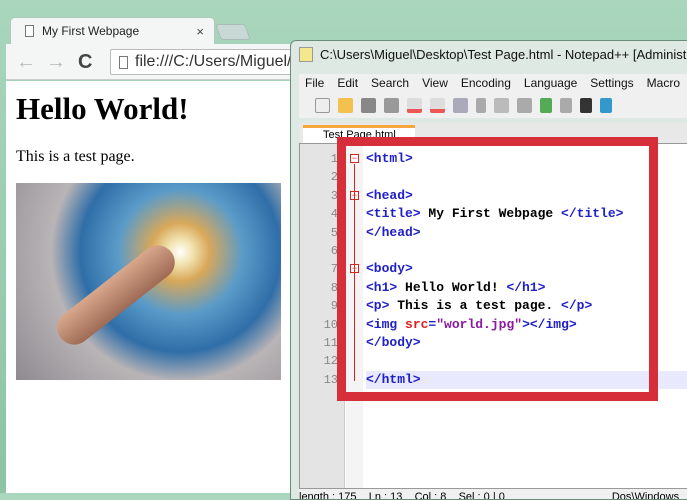 This screenshot has width=687, height=500. Describe the element at coordinates (85, 62) in the screenshot. I see `reload-icon: C` at that location.